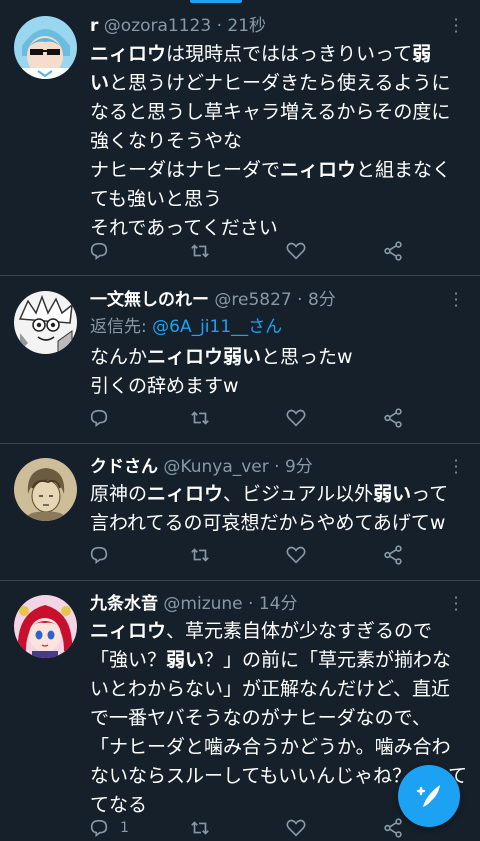 This screenshot has height=841, width=480. What do you see at coordinates (280, 509) in the screenshot?
I see `tweet-text: 原神のニィロウ、ビジュアル以外弱いって 言われてるの可哀想だからやめてあげてw` at bounding box center [280, 509].